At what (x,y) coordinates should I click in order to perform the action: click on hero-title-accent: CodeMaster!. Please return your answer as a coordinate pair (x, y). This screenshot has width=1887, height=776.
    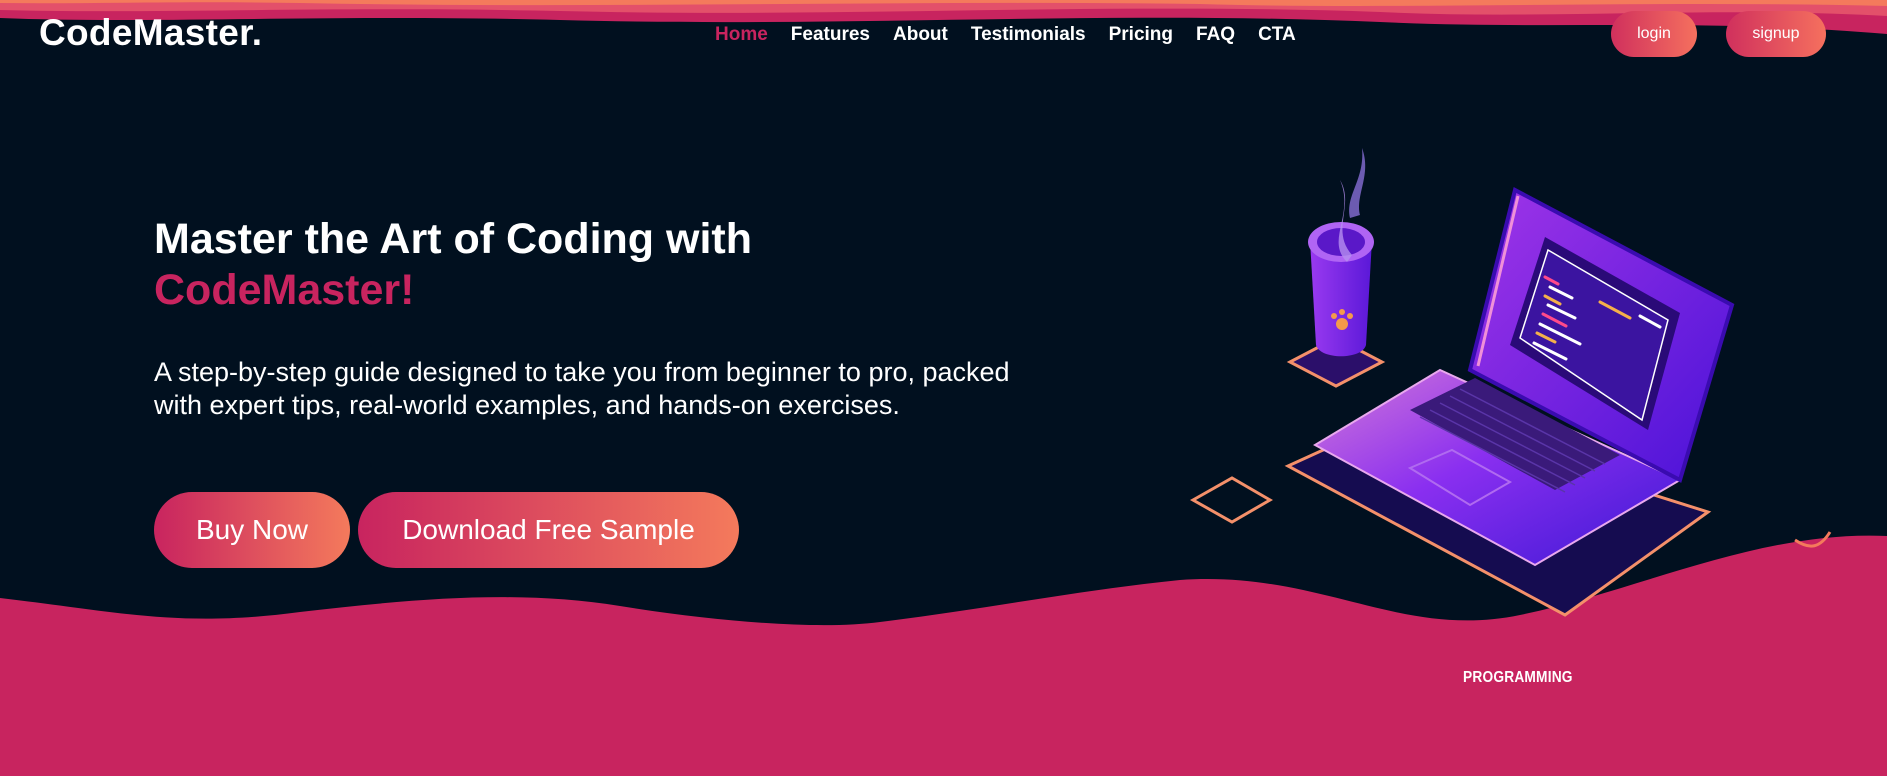
    Looking at the image, I should click on (284, 290).